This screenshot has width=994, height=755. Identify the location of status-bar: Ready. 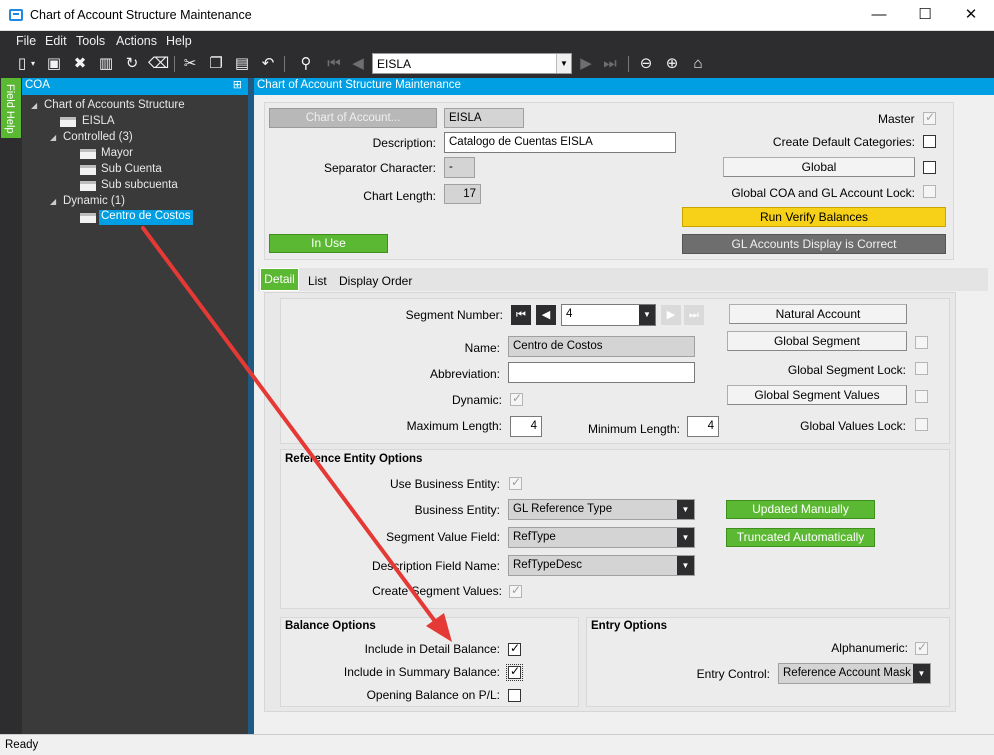
(497, 744).